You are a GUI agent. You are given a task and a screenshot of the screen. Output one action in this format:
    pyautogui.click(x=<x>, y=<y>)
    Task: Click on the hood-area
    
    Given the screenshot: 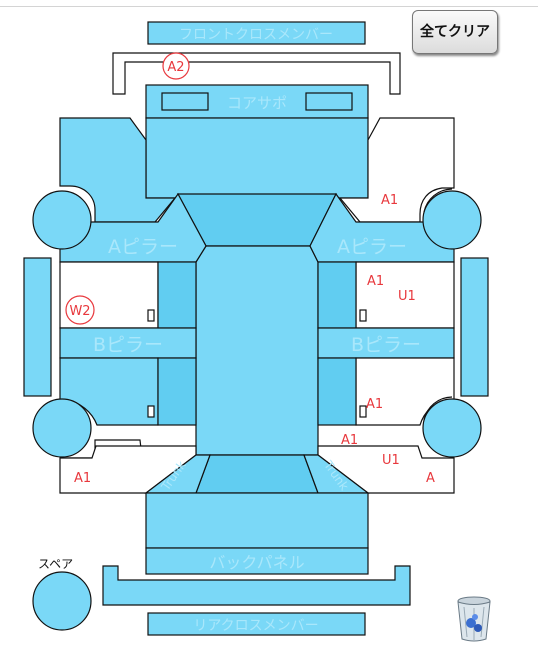 What is the action you would take?
    pyautogui.click(x=257, y=158)
    